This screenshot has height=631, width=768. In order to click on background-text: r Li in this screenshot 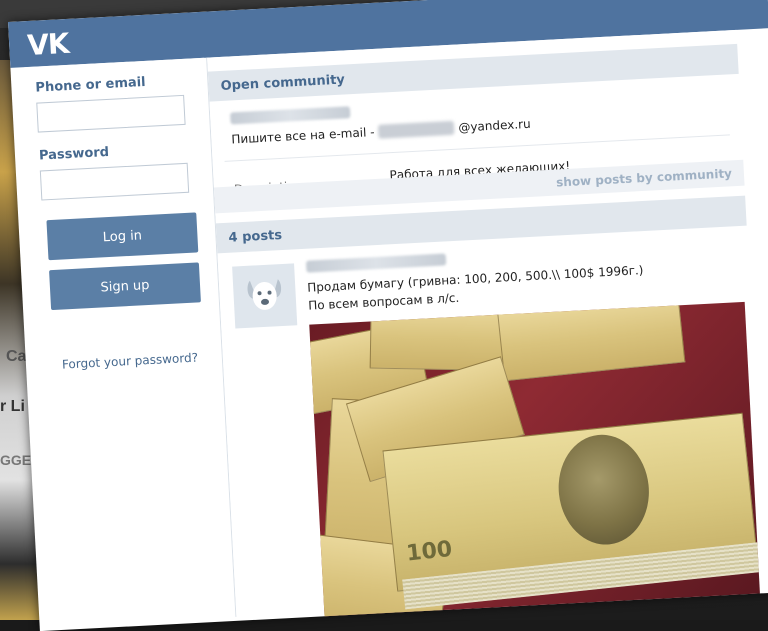, I will do `click(12, 406)`.